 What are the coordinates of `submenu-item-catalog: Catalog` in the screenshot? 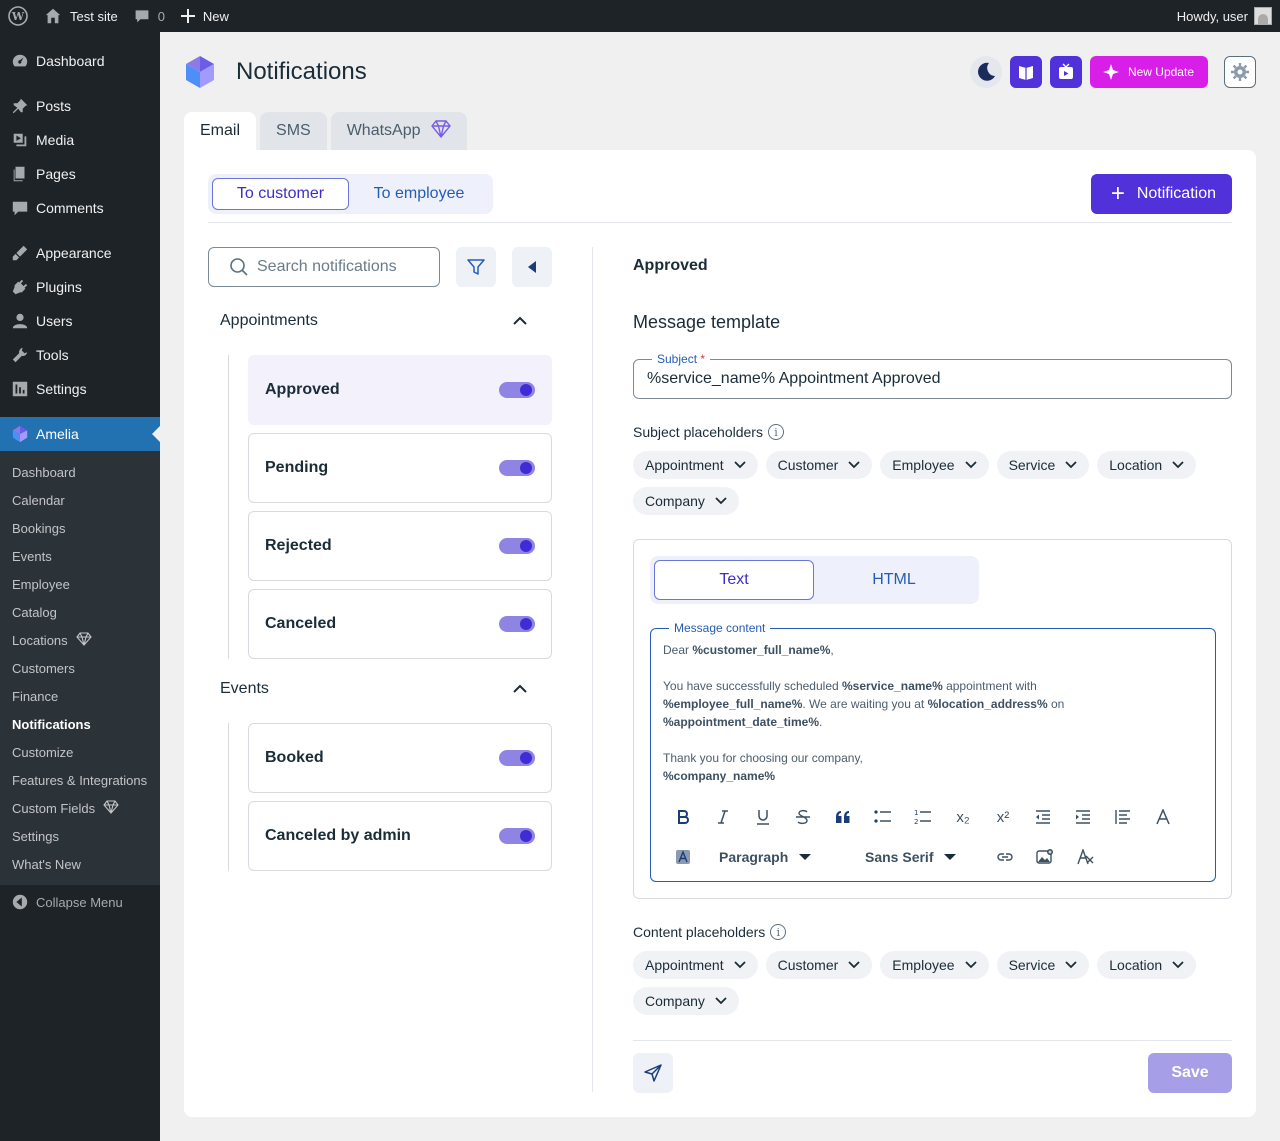 It's located at (80, 612).